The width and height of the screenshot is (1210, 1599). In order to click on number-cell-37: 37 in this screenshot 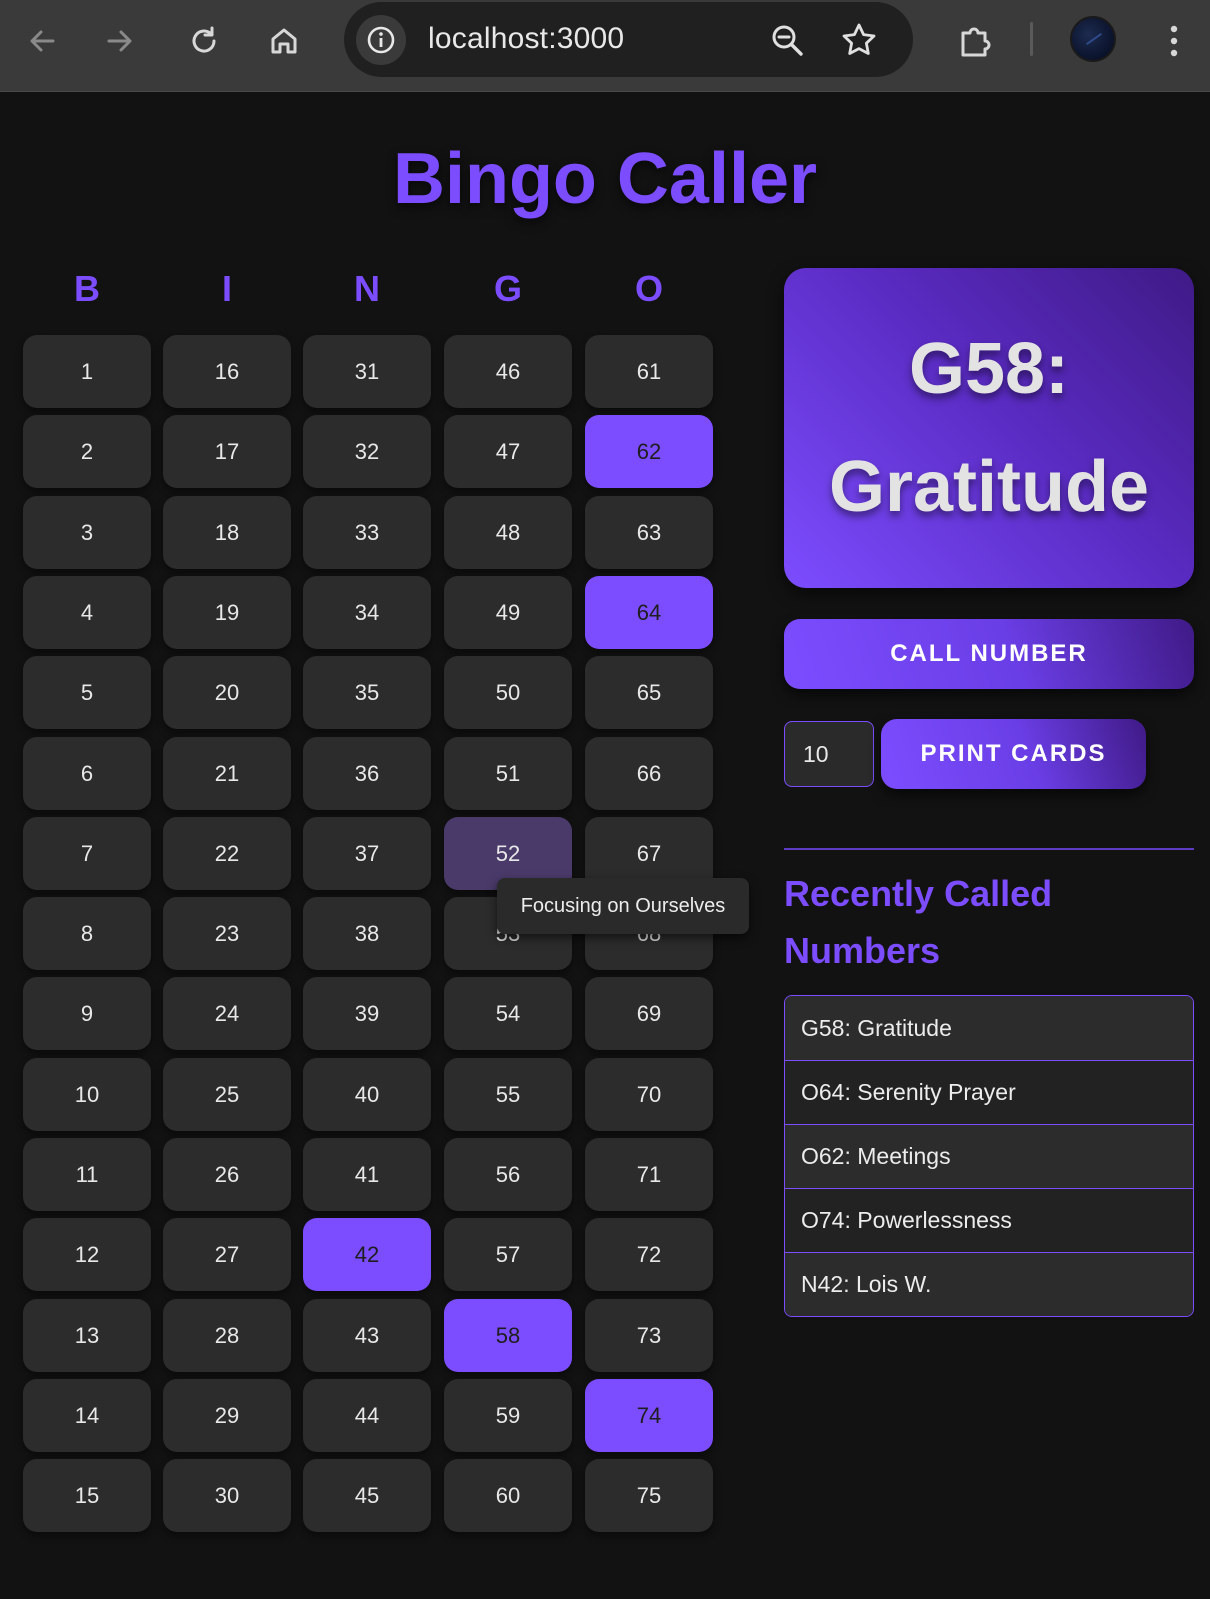, I will do `click(367, 853)`.